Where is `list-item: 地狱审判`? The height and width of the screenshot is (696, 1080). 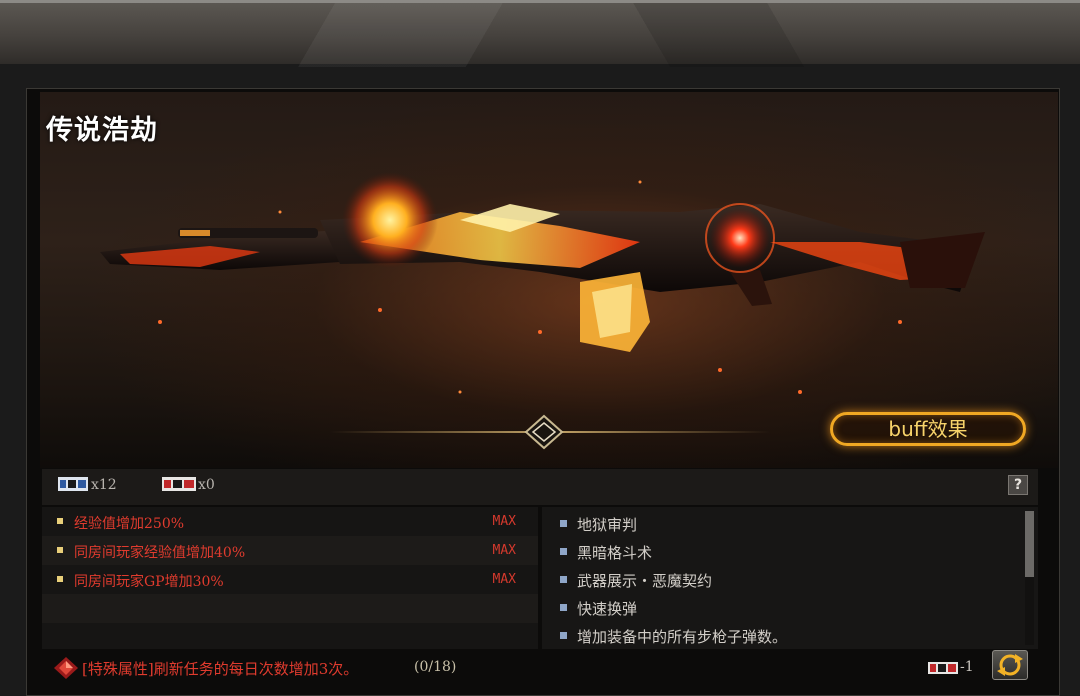
list-item: 地狱审判 is located at coordinates (782, 523).